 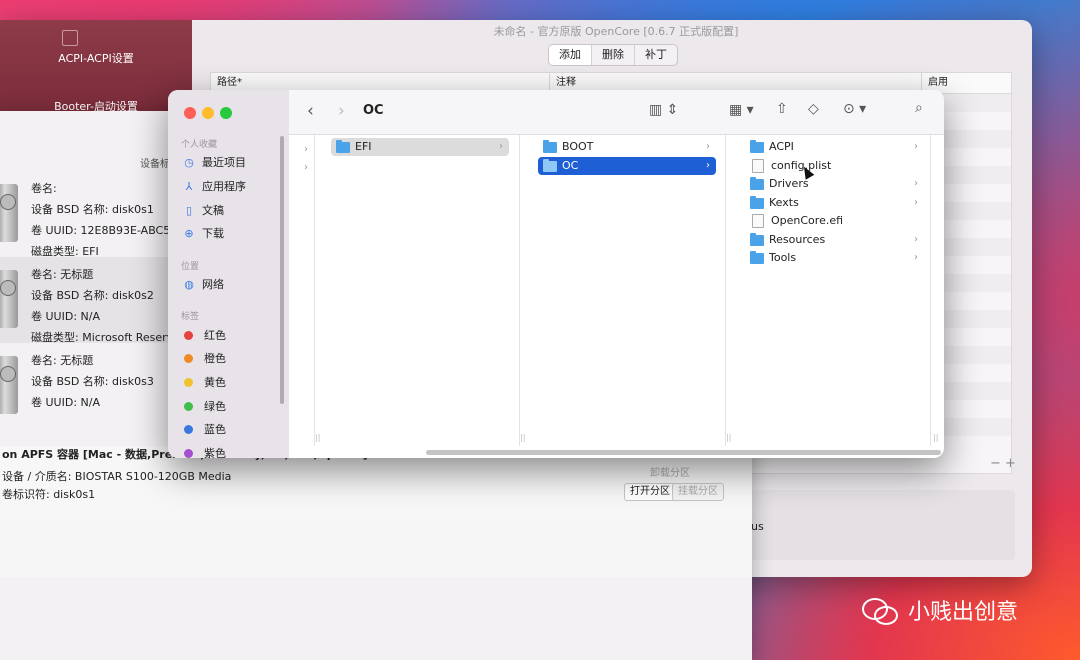 What do you see at coordinates (310, 111) in the screenshot?
I see `back-icon: ‹` at bounding box center [310, 111].